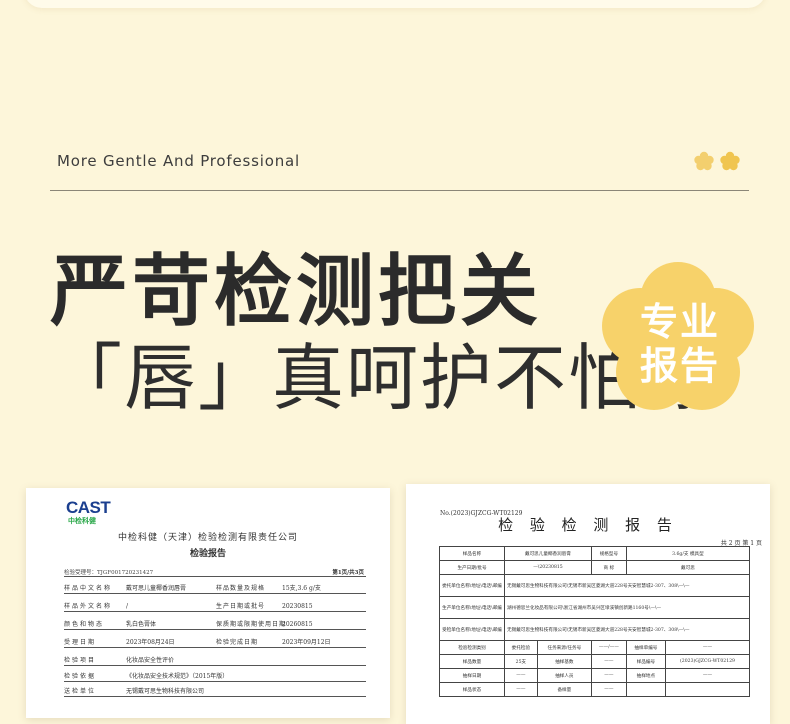  What do you see at coordinates (264, 606) in the screenshot?
I see `report-row: 生产日期或批号 20230815` at bounding box center [264, 606].